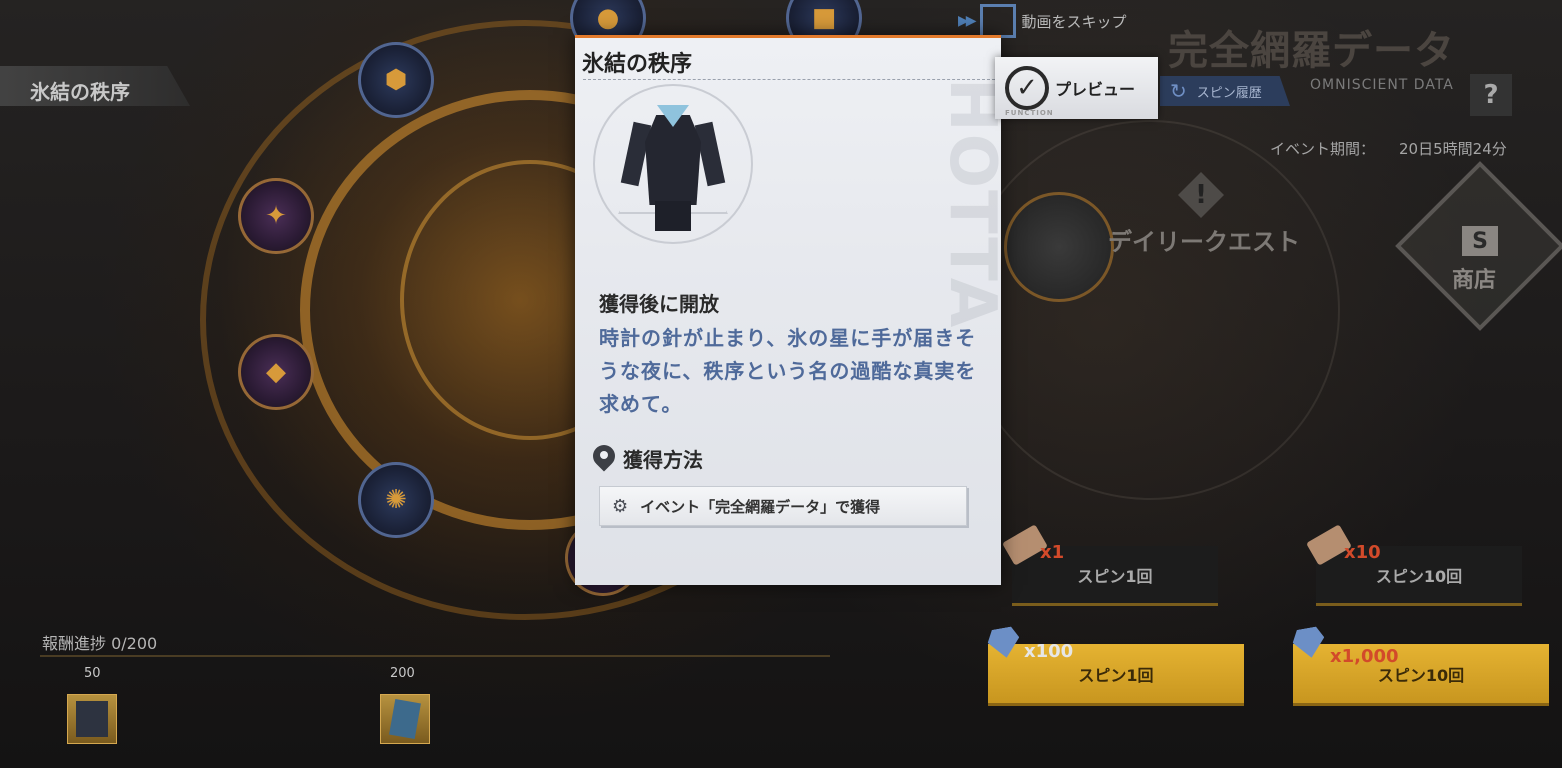  What do you see at coordinates (92, 719) in the screenshot?
I see `progress-reward-outfit` at bounding box center [92, 719].